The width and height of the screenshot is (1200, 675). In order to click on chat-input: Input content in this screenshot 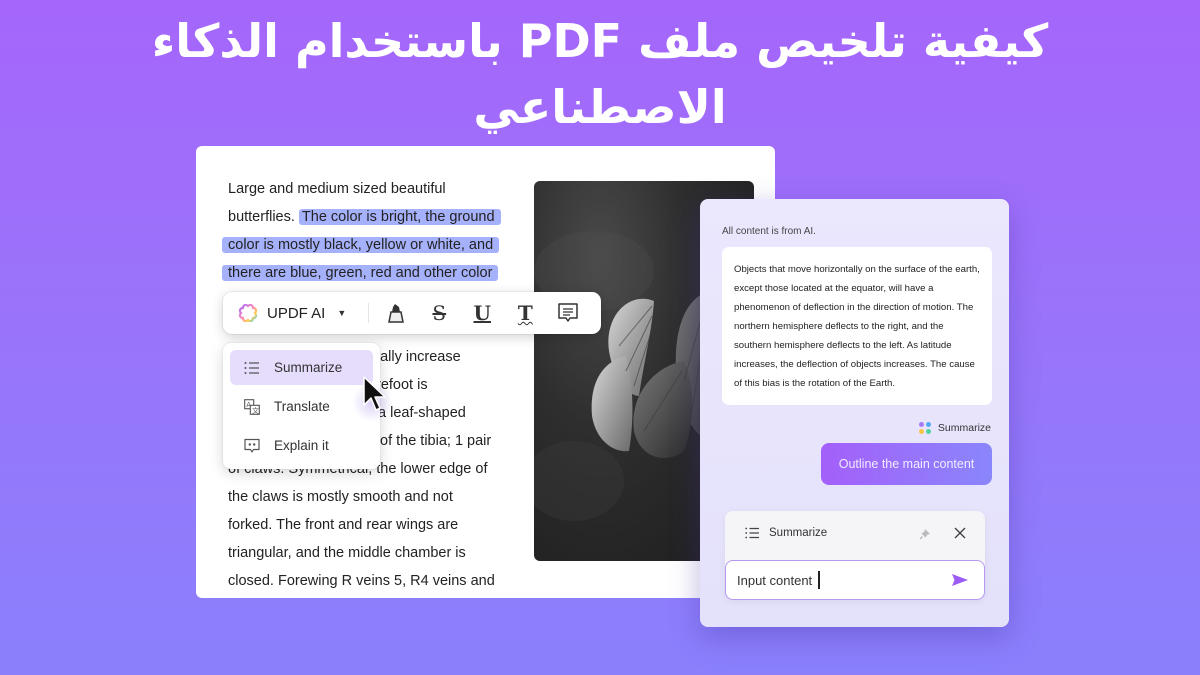, I will do `click(855, 580)`.